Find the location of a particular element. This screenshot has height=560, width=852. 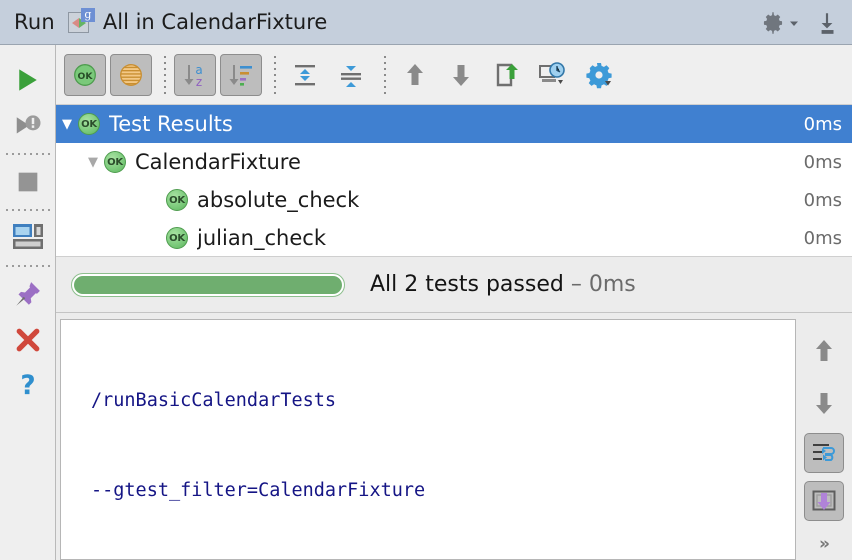

header-actions is located at coordinates (800, 22).